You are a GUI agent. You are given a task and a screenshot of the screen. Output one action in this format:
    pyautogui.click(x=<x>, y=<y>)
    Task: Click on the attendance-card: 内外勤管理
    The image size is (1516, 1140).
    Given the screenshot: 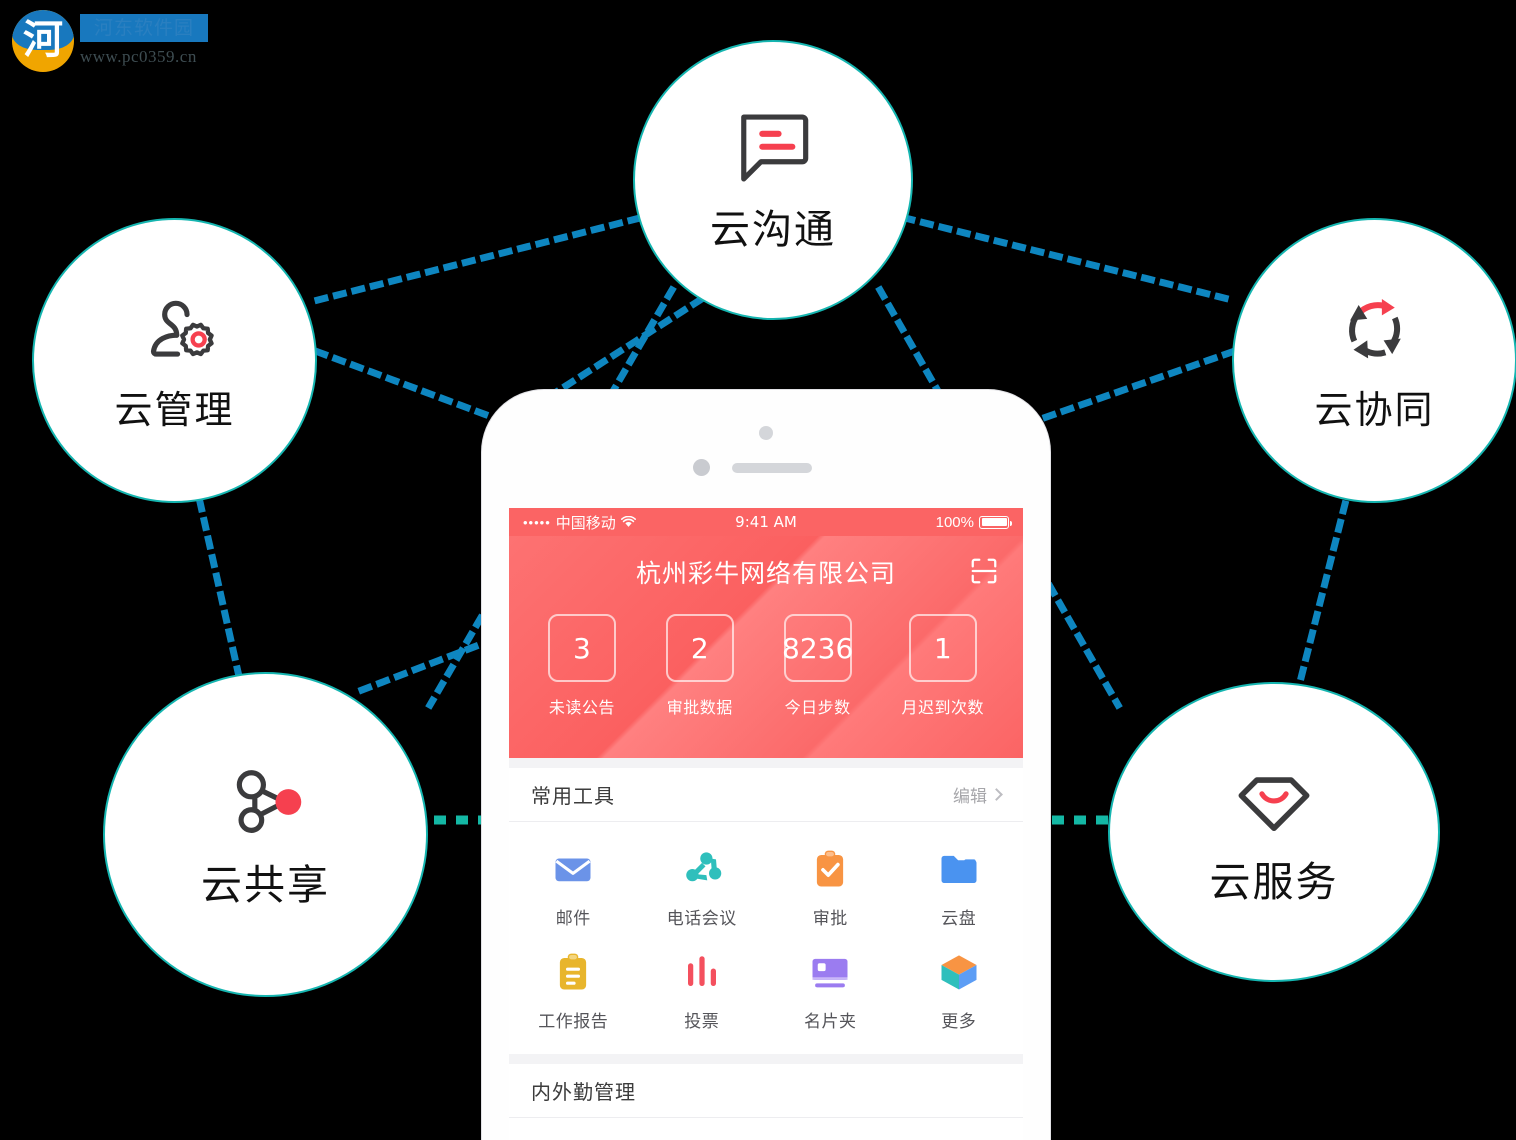 What is the action you would take?
    pyautogui.click(x=766, y=1102)
    